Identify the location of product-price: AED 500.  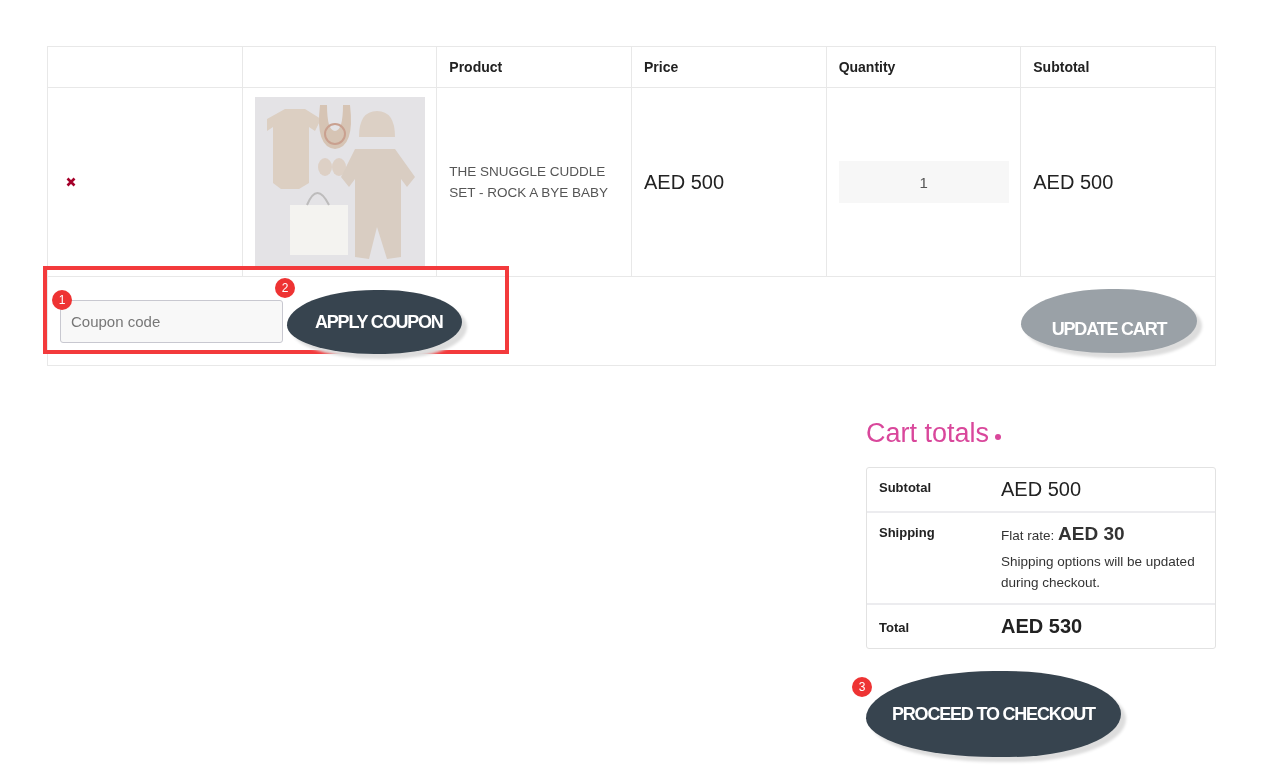
(684, 181).